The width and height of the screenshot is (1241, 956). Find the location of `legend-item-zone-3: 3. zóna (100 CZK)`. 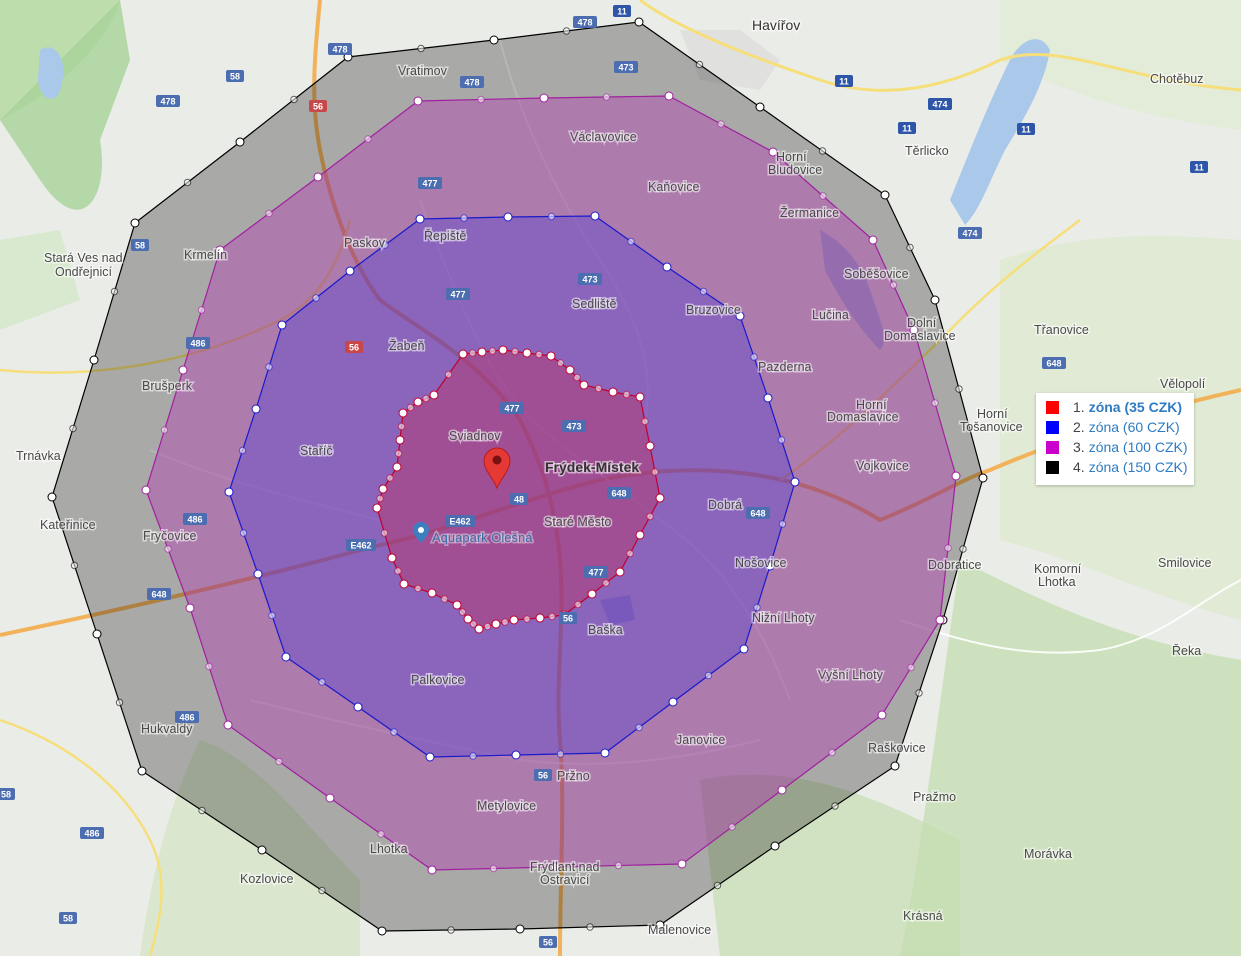

legend-item-zone-3: 3. zóna (100 CZK) is located at coordinates (1117, 447).